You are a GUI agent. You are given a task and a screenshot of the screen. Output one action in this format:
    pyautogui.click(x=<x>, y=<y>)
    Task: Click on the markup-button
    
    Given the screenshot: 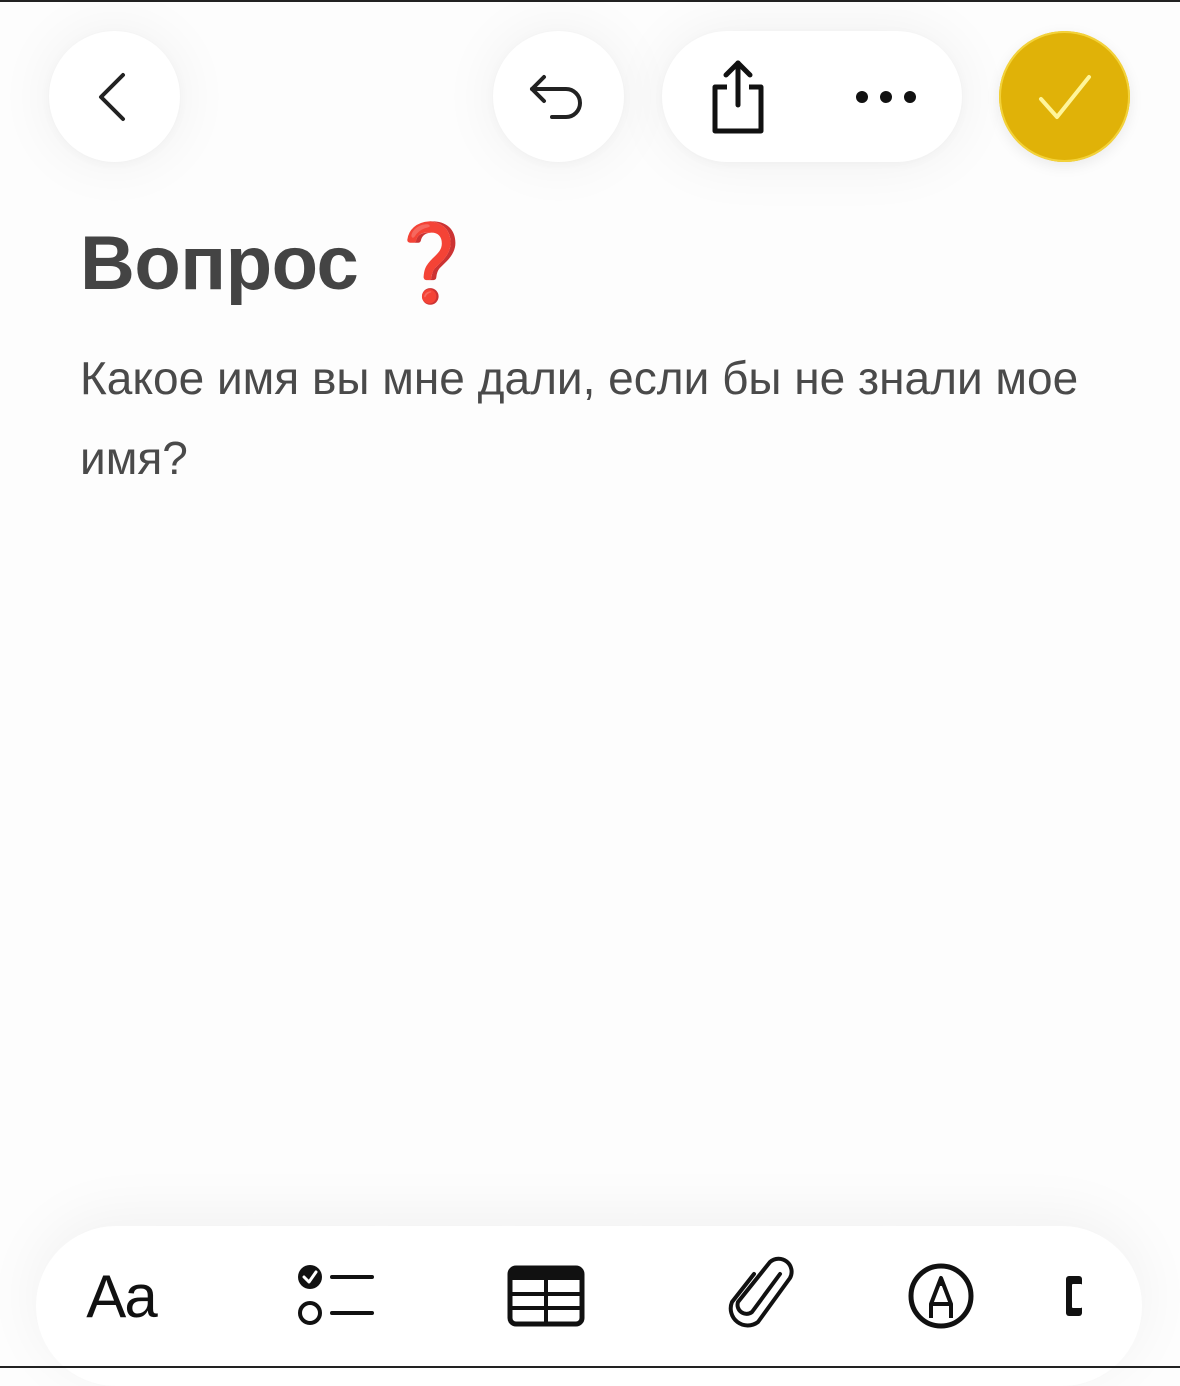 What is the action you would take?
    pyautogui.click(x=941, y=1296)
    